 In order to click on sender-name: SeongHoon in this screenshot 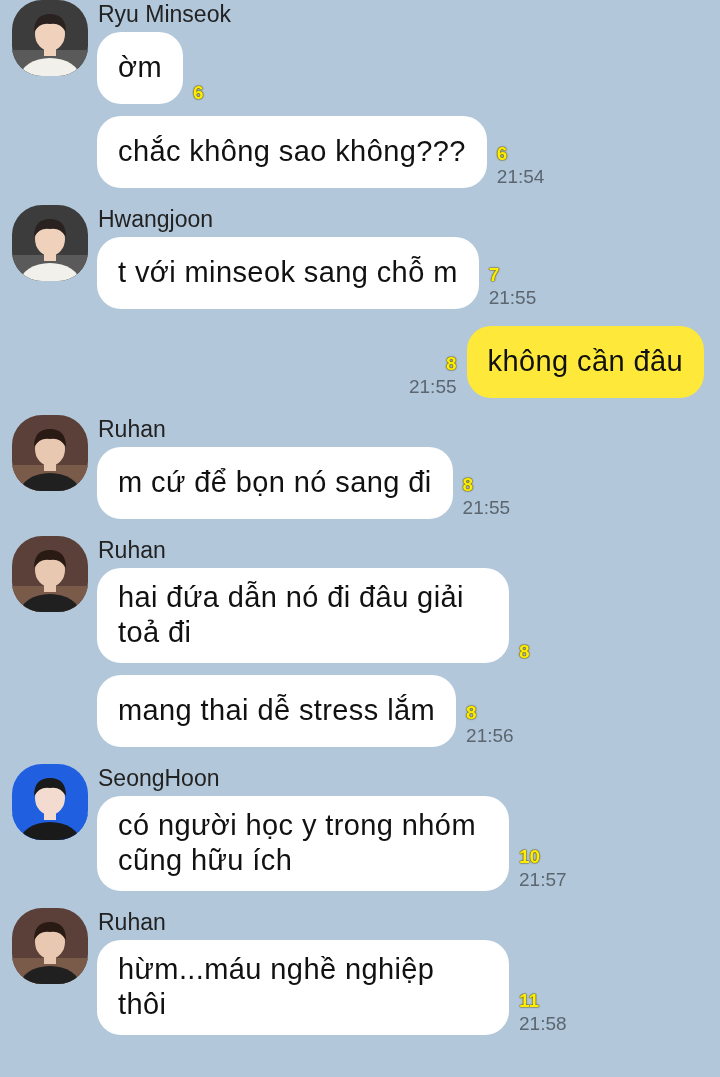, I will do `click(159, 778)`.